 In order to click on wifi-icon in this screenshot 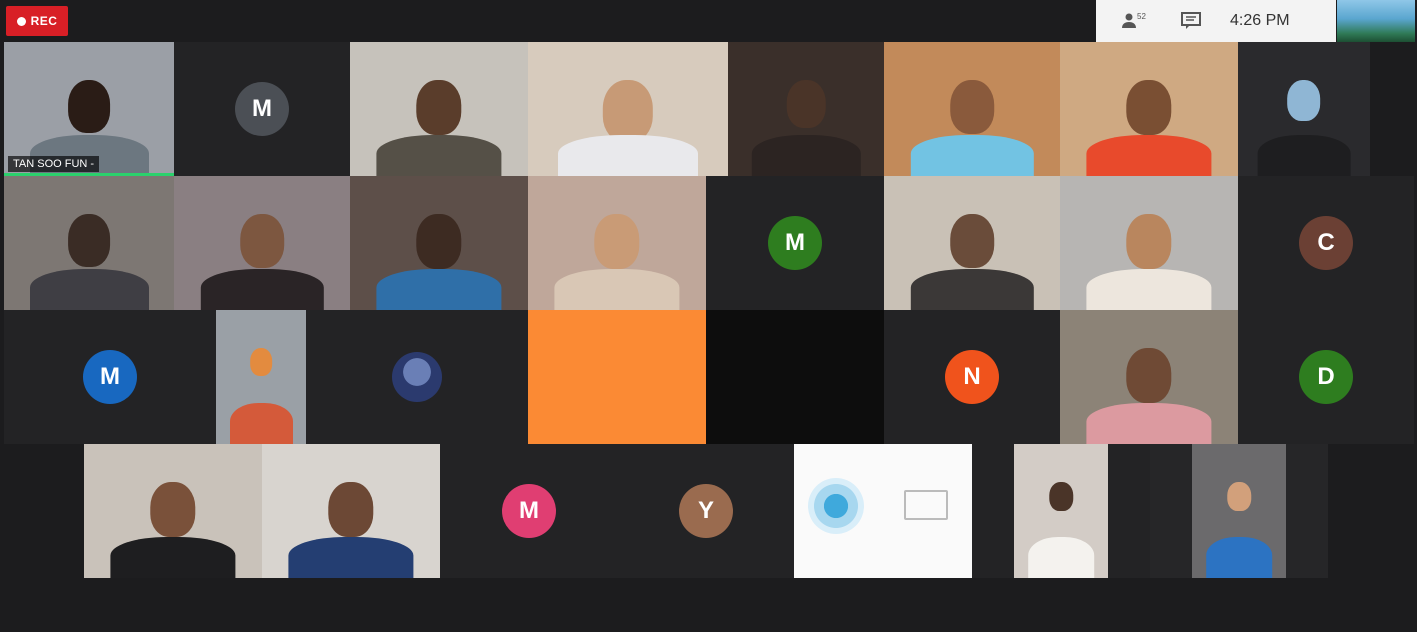, I will do `click(836, 506)`.